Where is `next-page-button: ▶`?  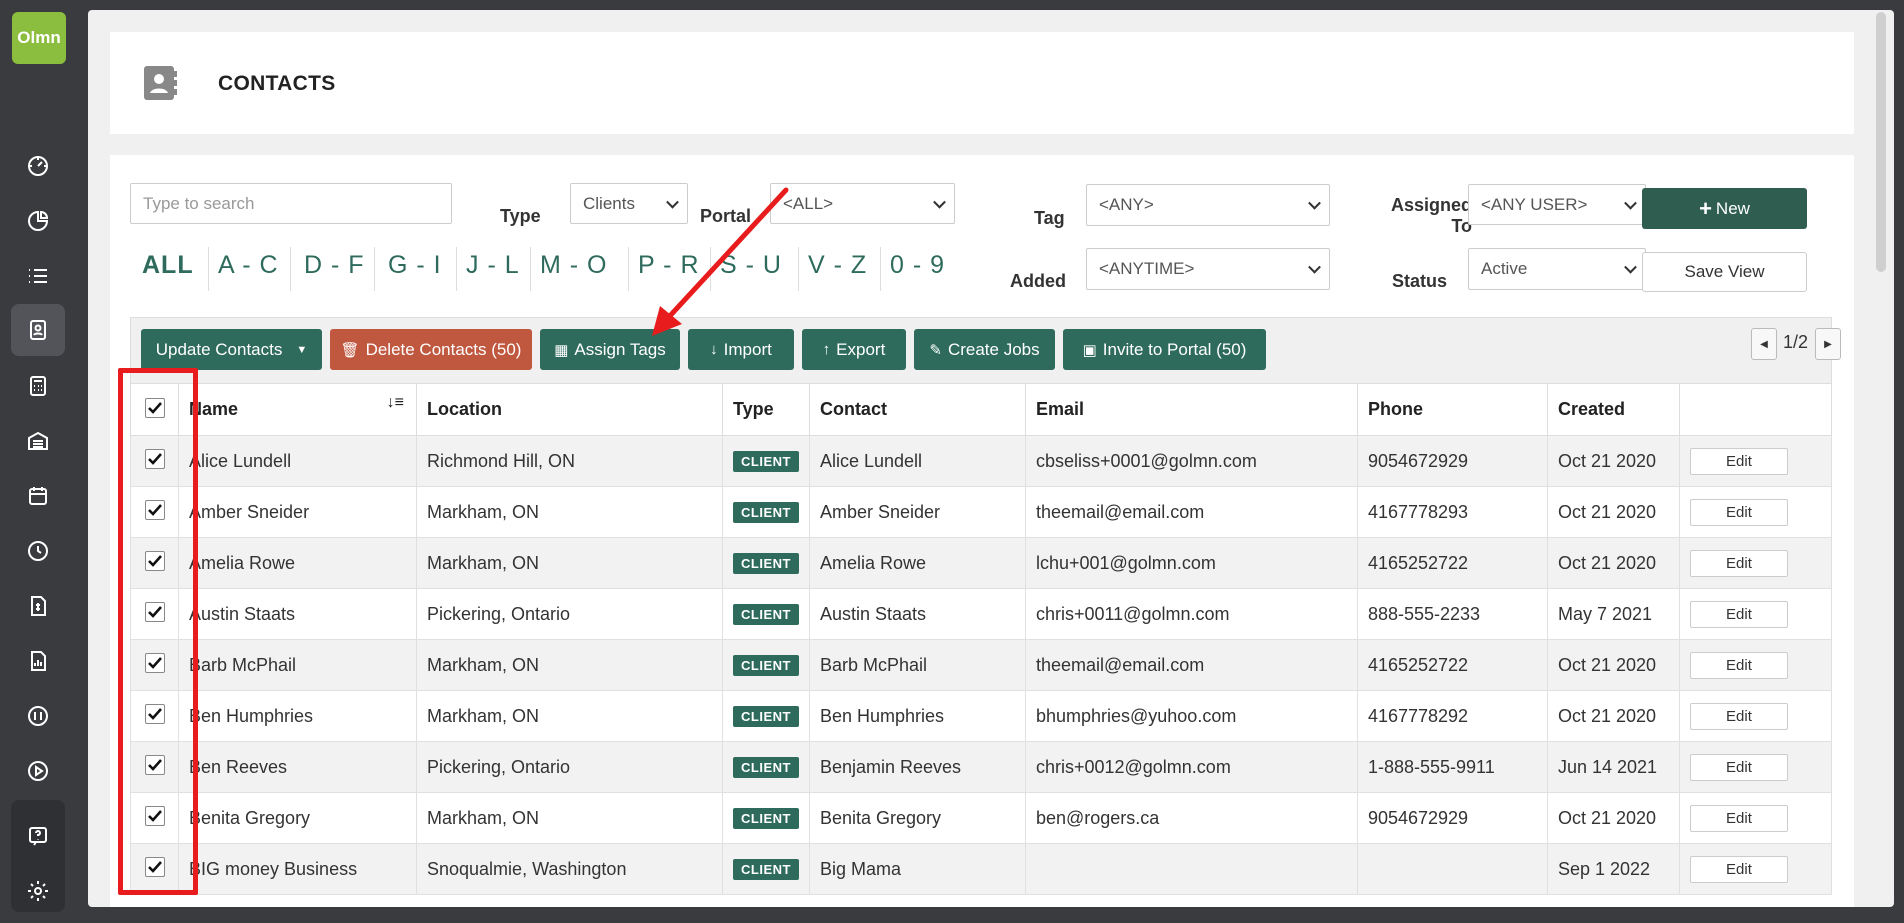
next-page-button: ▶ is located at coordinates (1828, 344).